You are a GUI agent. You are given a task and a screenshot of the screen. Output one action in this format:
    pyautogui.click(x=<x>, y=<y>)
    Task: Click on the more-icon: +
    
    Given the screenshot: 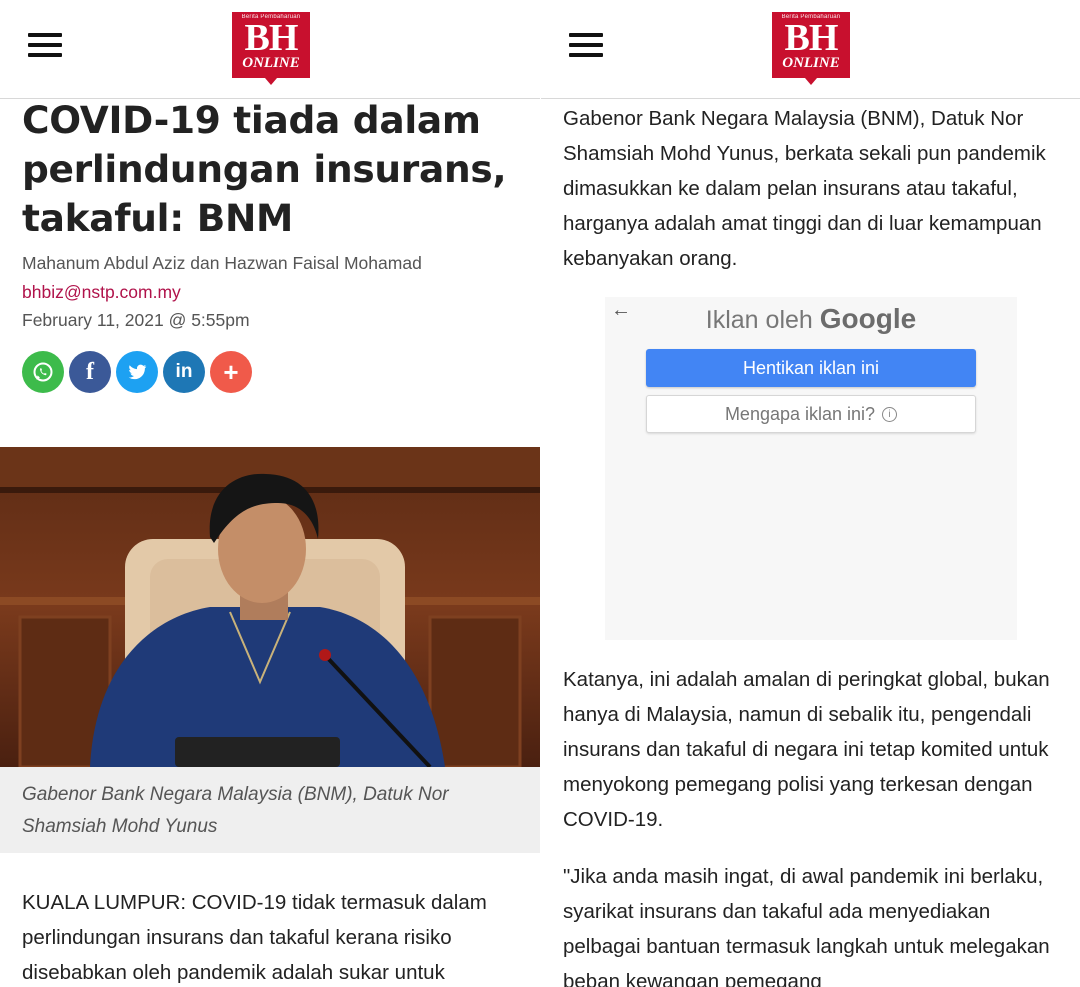 What is the action you would take?
    pyautogui.click(x=231, y=371)
    